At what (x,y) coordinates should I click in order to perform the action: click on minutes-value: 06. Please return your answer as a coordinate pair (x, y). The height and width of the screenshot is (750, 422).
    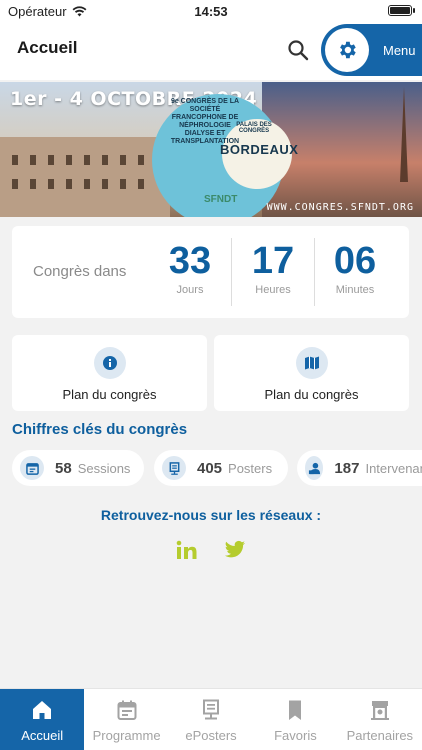
    Looking at the image, I should click on (355, 261).